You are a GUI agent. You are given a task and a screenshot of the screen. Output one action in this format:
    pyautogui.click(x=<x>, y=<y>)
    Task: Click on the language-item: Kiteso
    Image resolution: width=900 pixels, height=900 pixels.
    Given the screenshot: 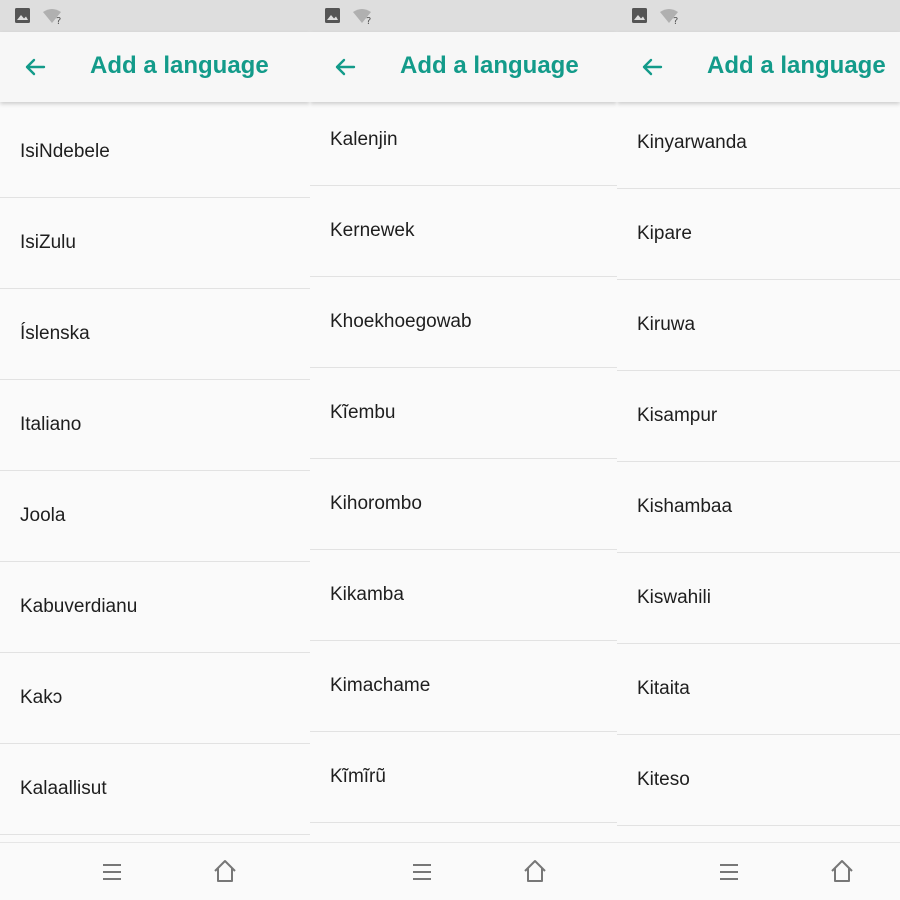 What is the action you would take?
    pyautogui.click(x=758, y=780)
    